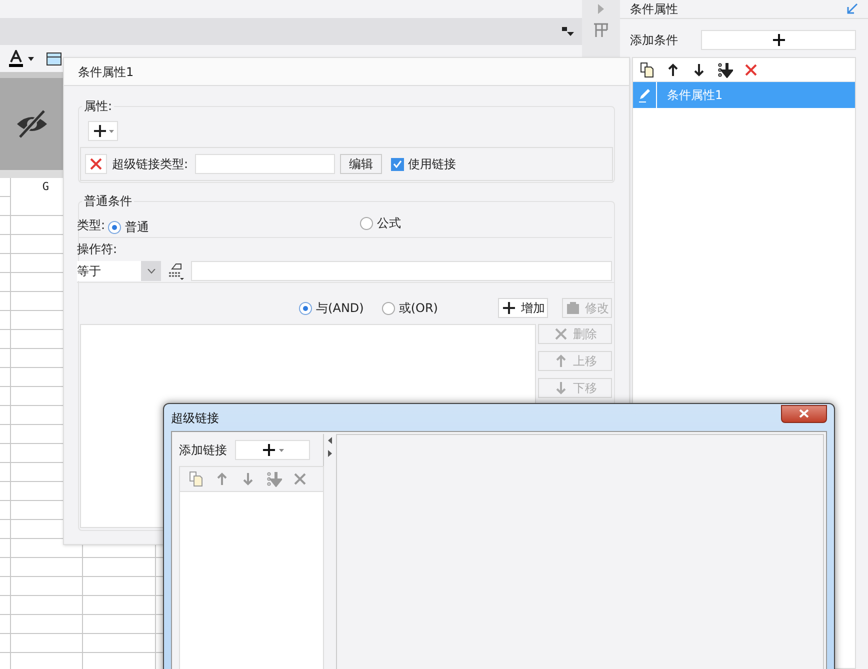 The width and height of the screenshot is (868, 669). Describe the element at coordinates (410, 308) in the screenshot. I see `radio-button: 或(OR)` at that location.